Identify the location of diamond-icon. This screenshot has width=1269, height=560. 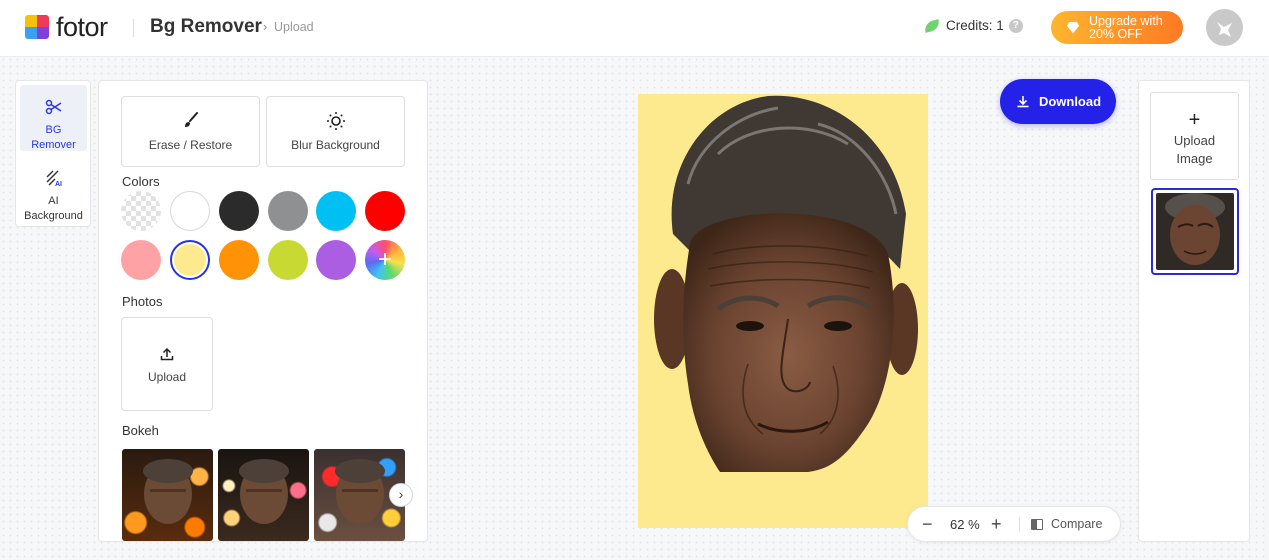
(1073, 27).